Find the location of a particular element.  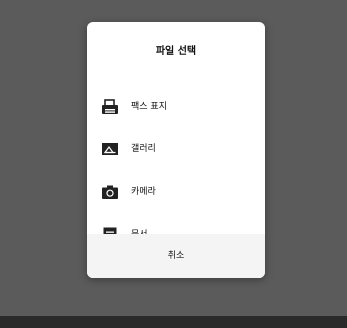

option-camera: 카메라 is located at coordinates (176, 192).